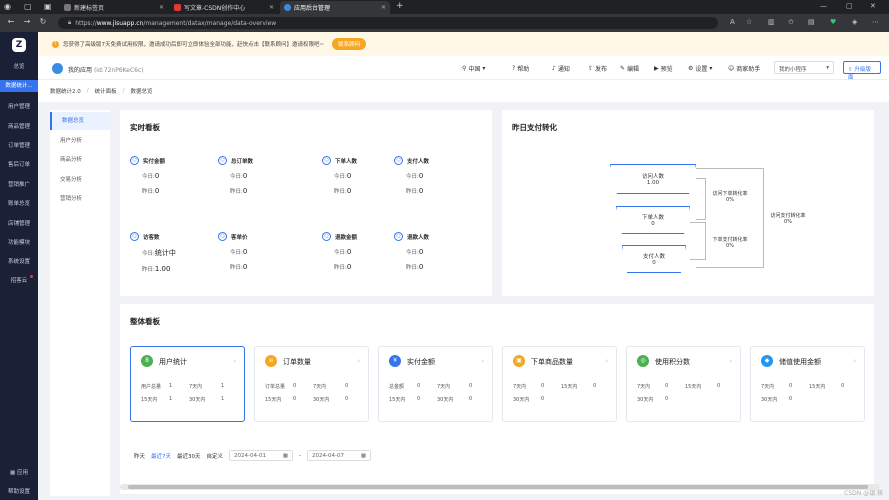 This screenshot has width=889, height=500. Describe the element at coordinates (177, 7) in the screenshot. I see `csdn-icon` at that location.